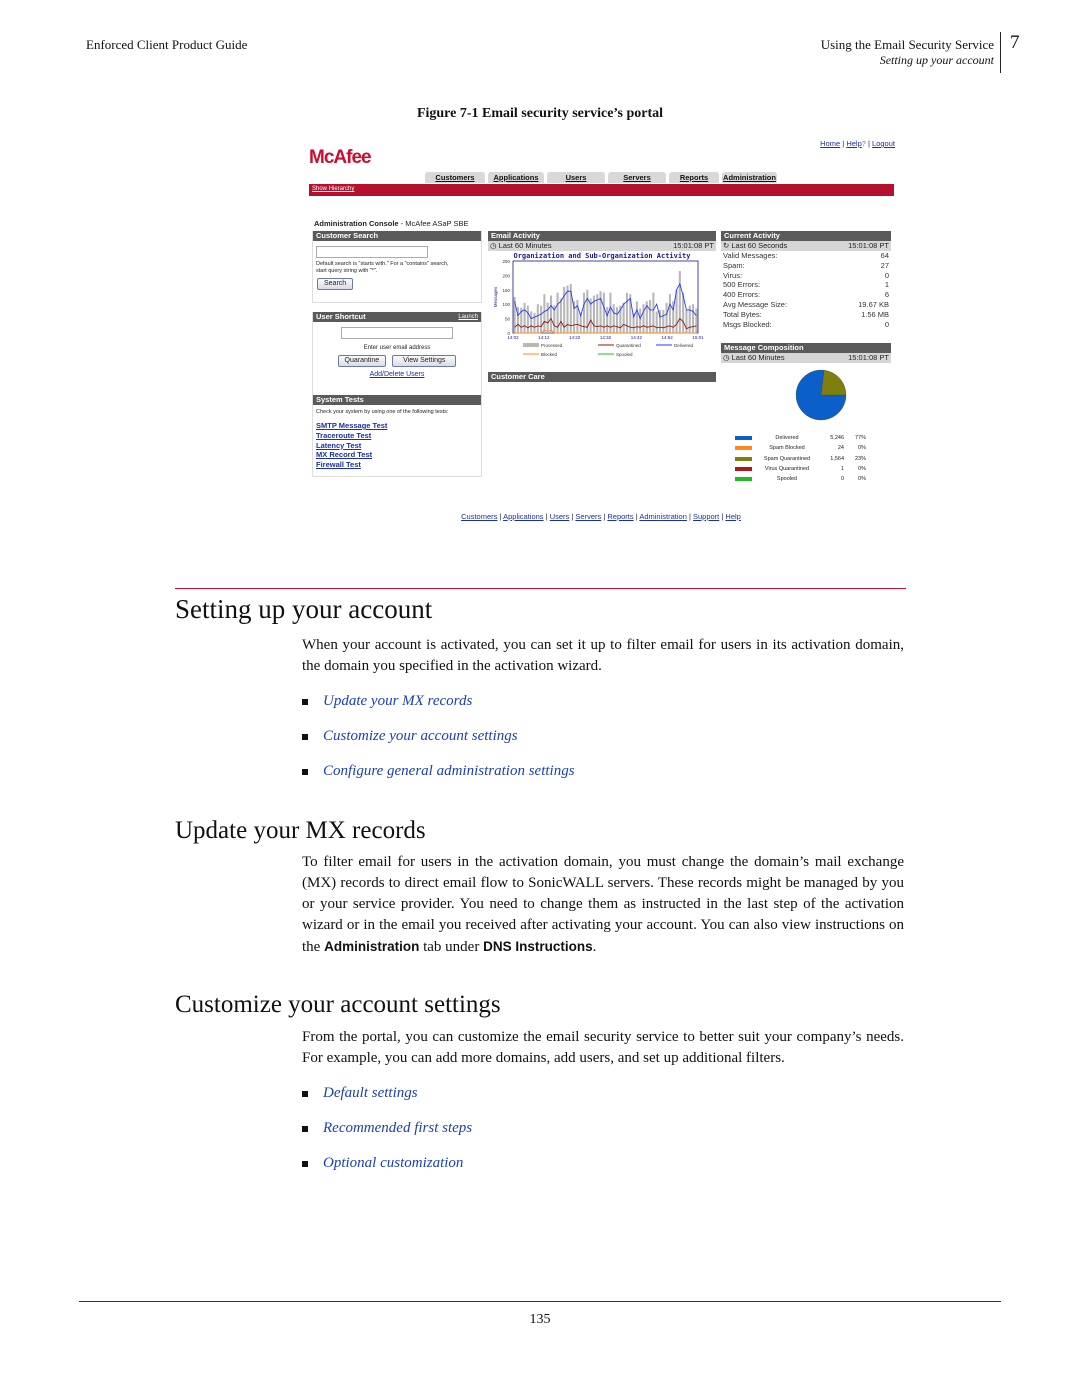 Image resolution: width=1080 pixels, height=1397 pixels. What do you see at coordinates (540, 1301) in the screenshot?
I see `footer-rule` at bounding box center [540, 1301].